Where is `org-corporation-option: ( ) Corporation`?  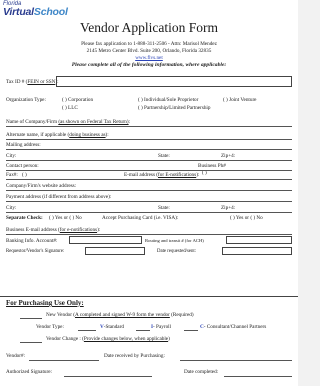
org-corporation-option: ( ) Corporation is located at coordinates (77, 100).